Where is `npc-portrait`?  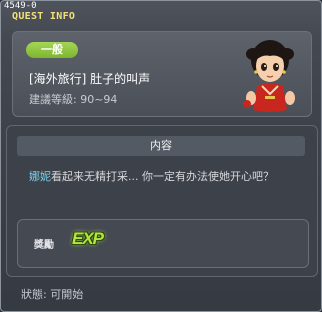
npc-portrait is located at coordinates (269, 76).